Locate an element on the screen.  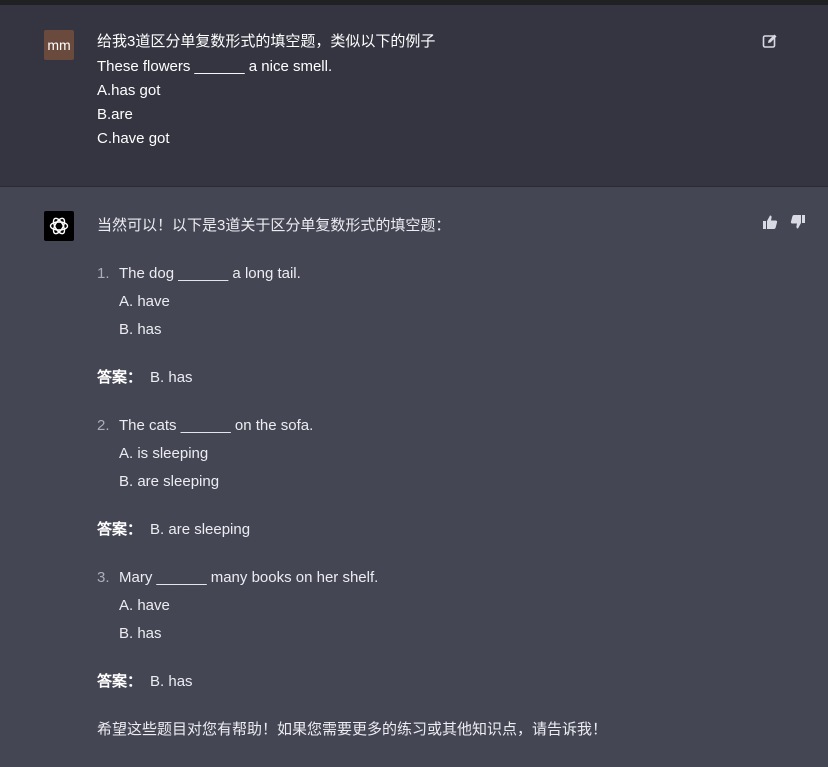
question-option: B. are sleeping is located at coordinates (169, 481).